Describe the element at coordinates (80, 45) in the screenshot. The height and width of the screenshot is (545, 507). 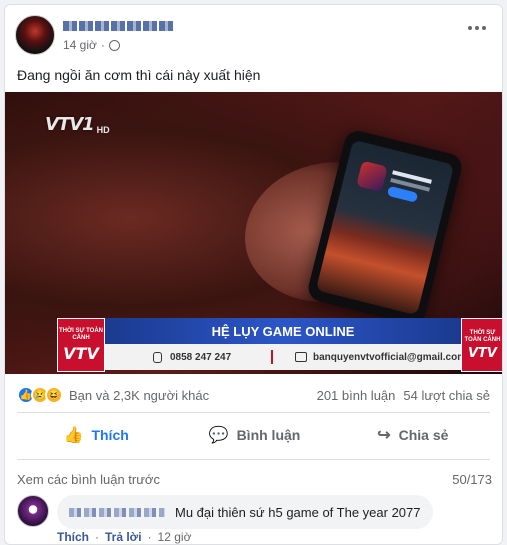
I see `post-time: 14 giờ` at that location.